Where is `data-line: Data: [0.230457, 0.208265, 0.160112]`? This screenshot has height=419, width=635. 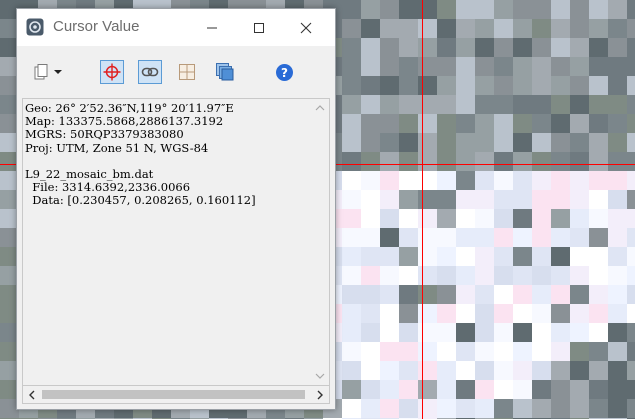 data-line: Data: [0.230457, 0.208265, 0.160112] is located at coordinates (140, 200).